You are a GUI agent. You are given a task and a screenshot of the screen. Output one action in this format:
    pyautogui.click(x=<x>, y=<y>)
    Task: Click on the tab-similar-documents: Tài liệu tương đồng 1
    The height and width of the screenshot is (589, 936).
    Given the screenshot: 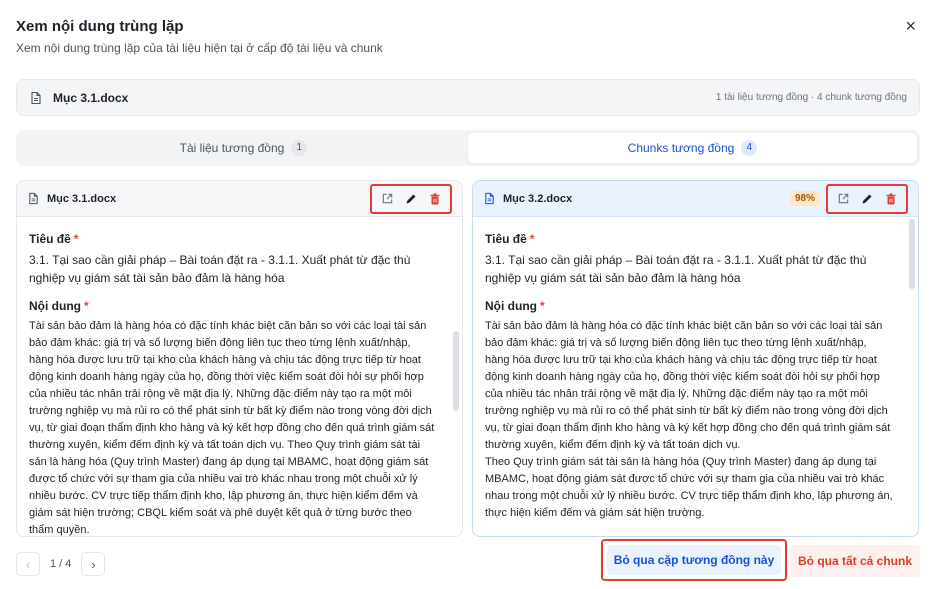 What is the action you would take?
    pyautogui.click(x=243, y=148)
    